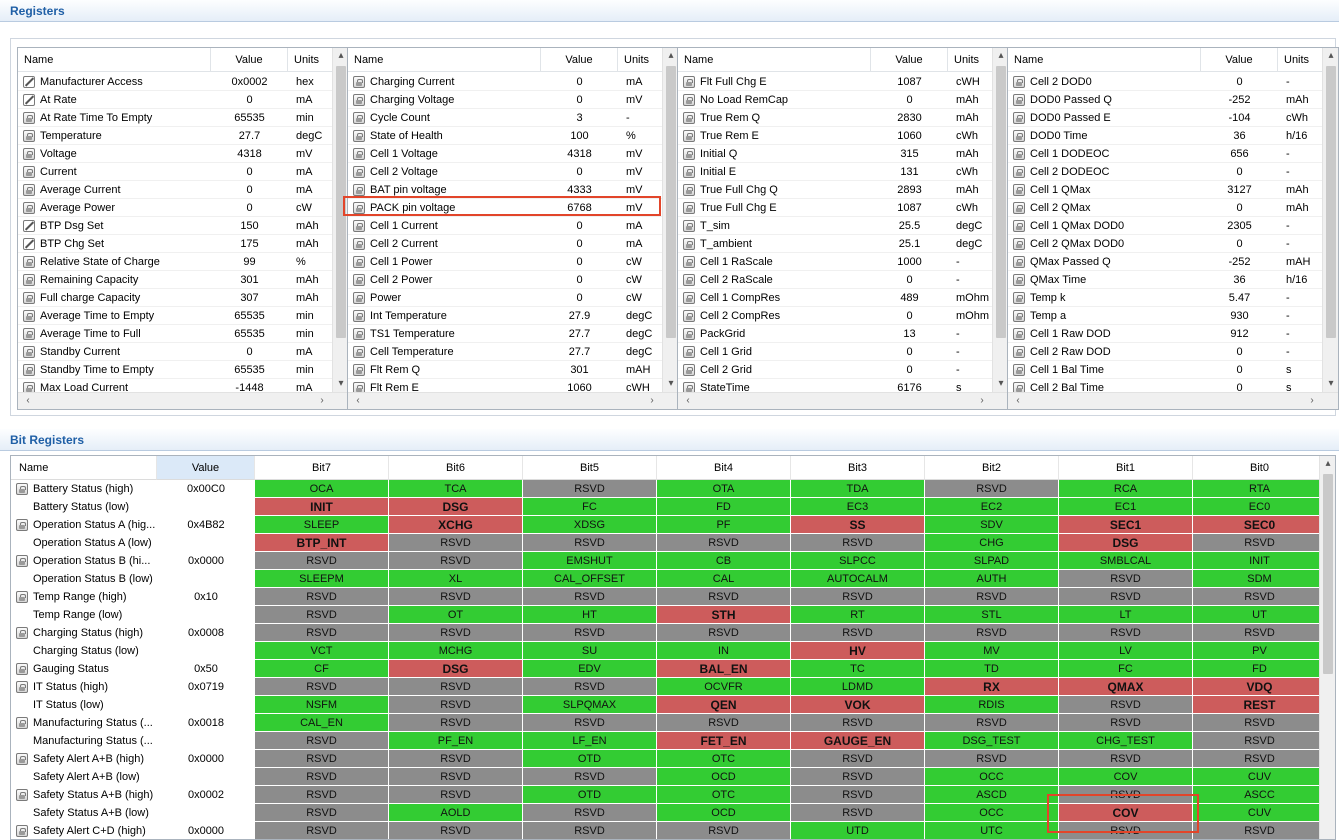  What do you see at coordinates (505, 154) in the screenshot?
I see `register-row: Cell 1 Voltage 4318 mV` at bounding box center [505, 154].